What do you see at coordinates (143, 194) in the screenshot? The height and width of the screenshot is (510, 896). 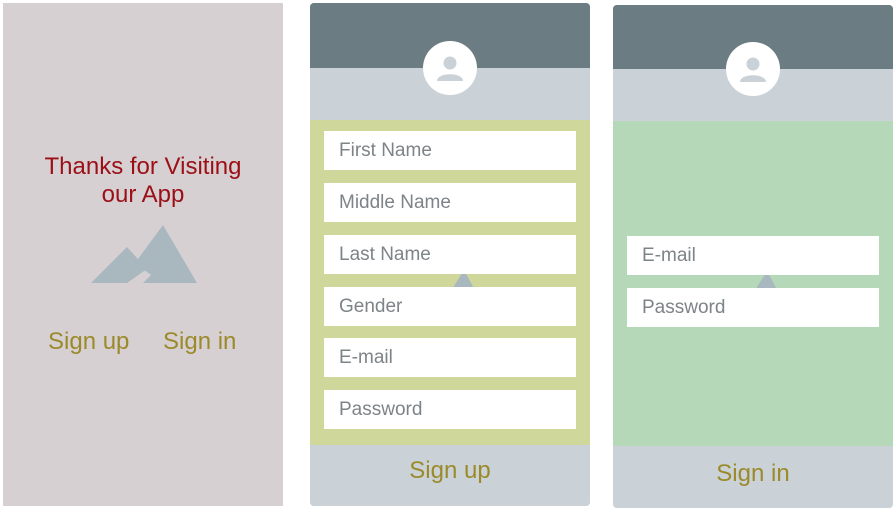 I see `welcome-title-line2: our App` at bounding box center [143, 194].